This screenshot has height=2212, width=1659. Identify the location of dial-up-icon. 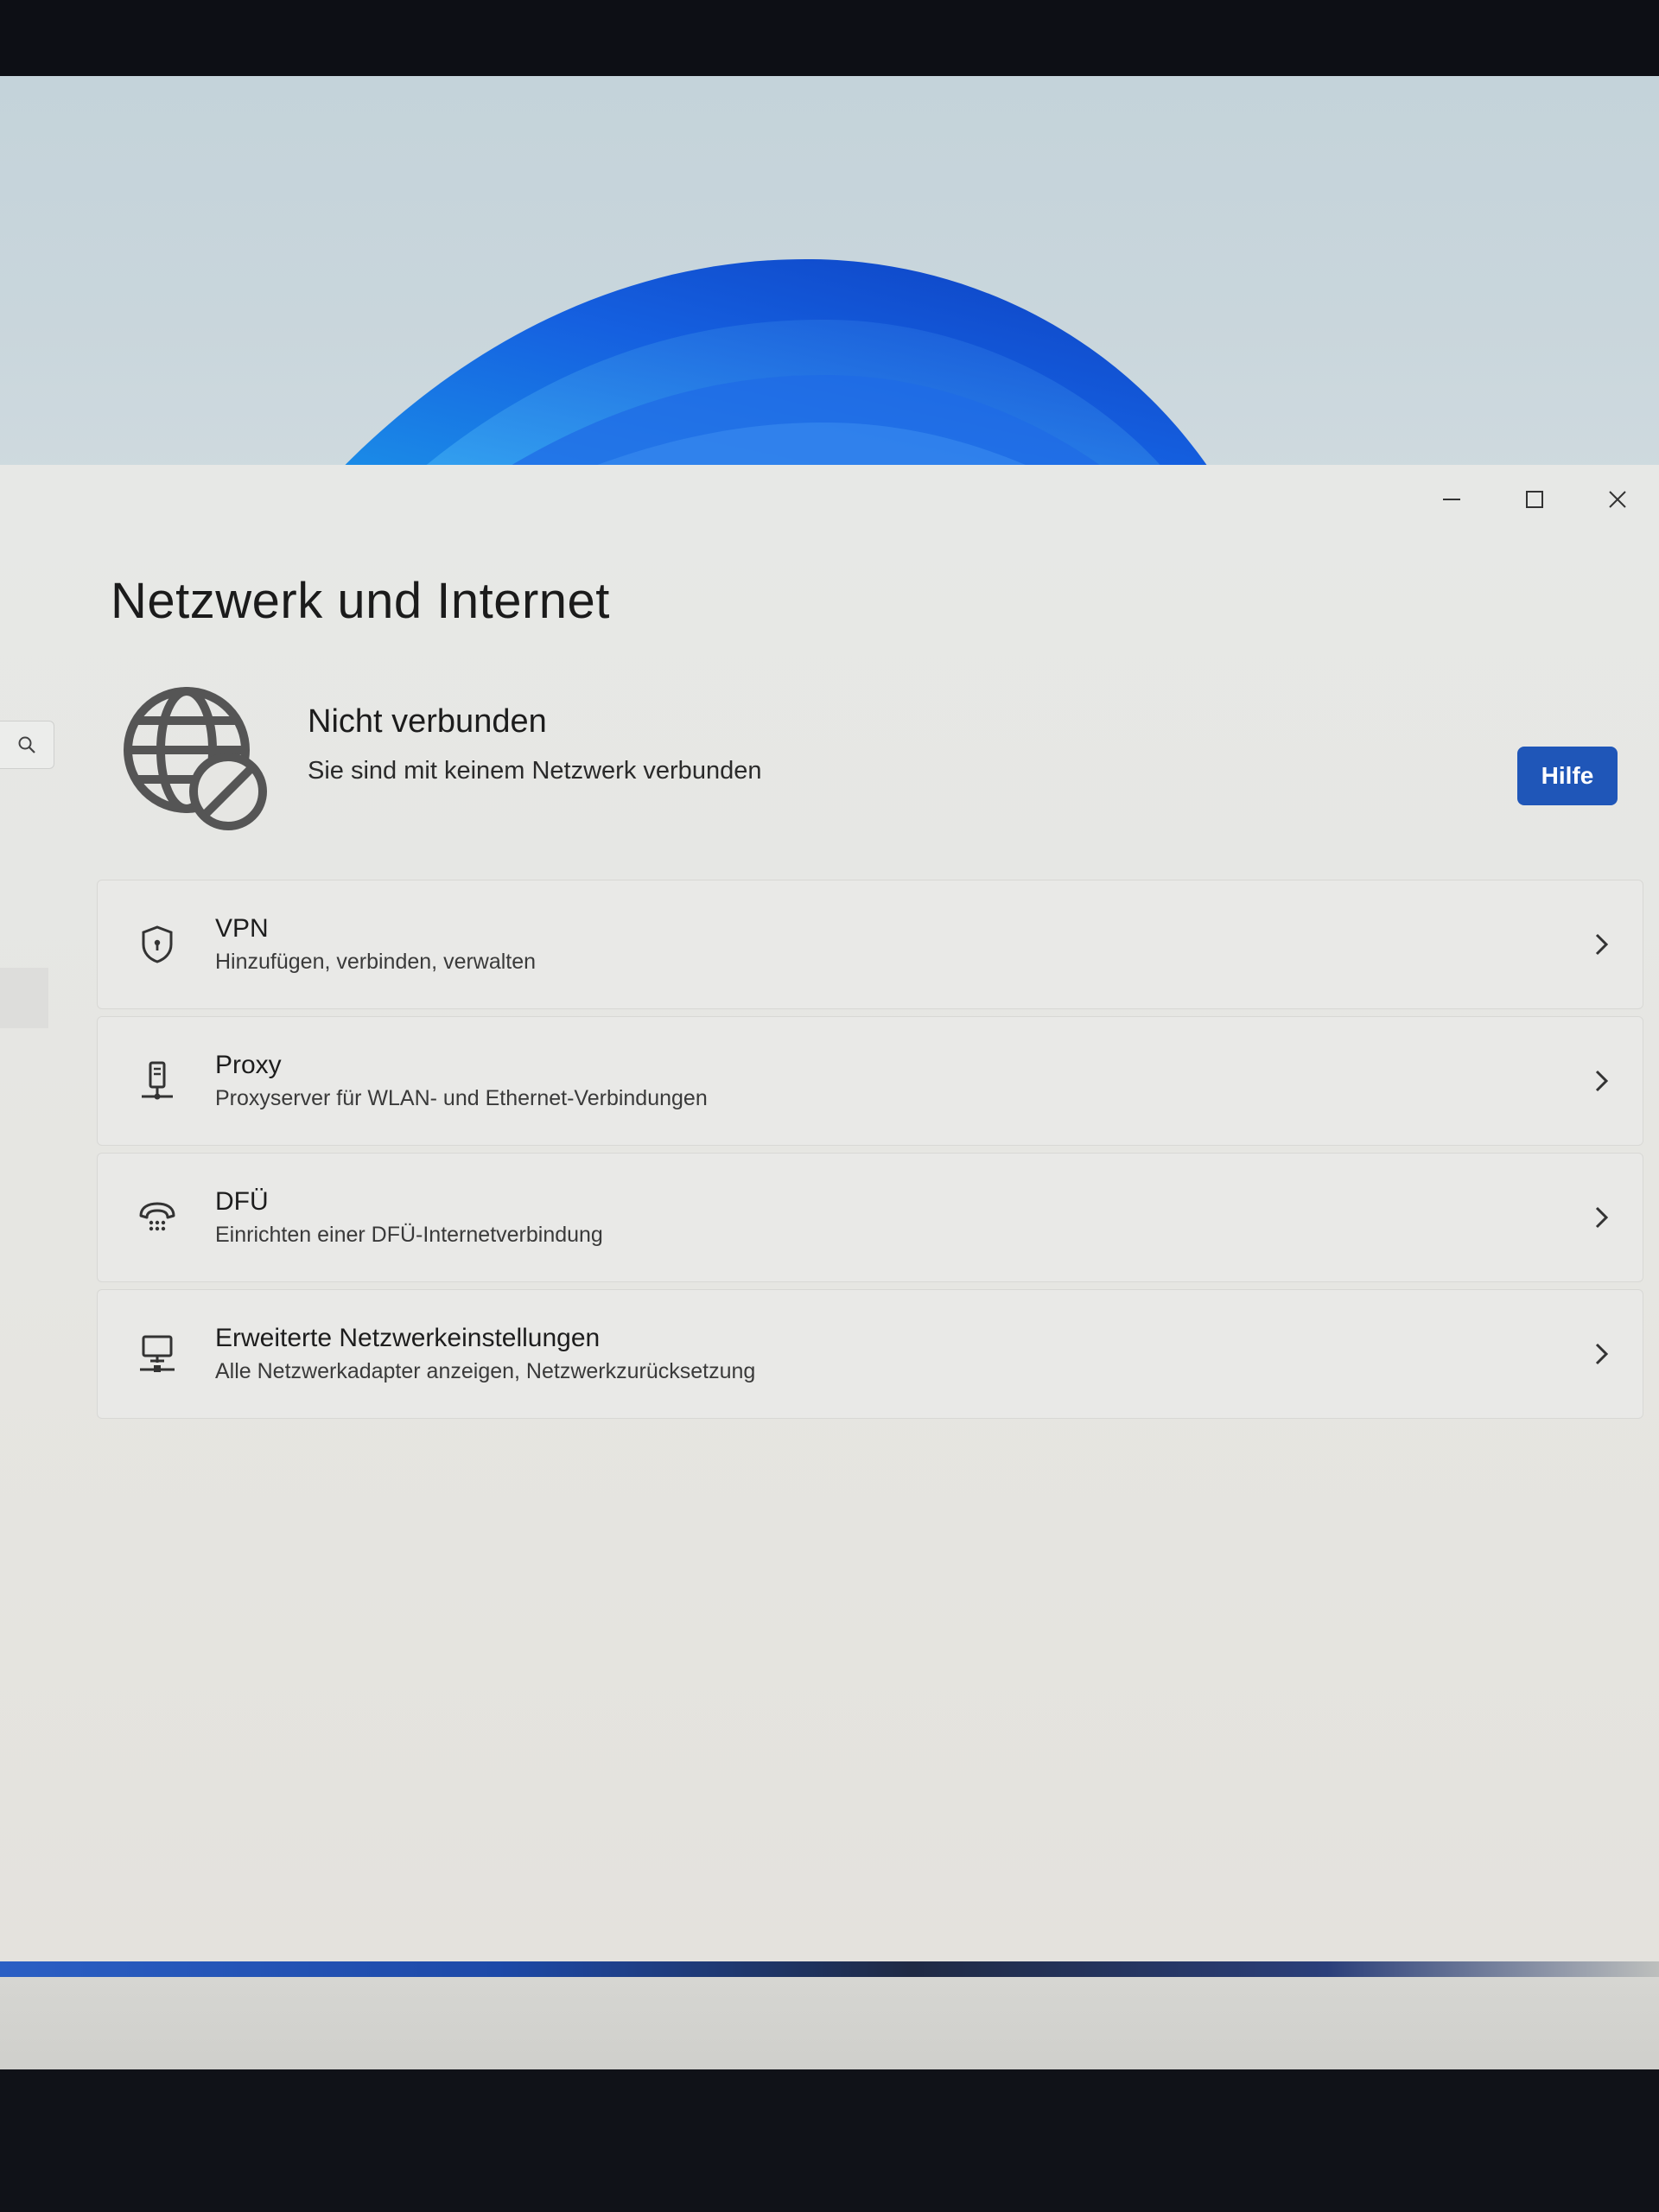
(157, 1216).